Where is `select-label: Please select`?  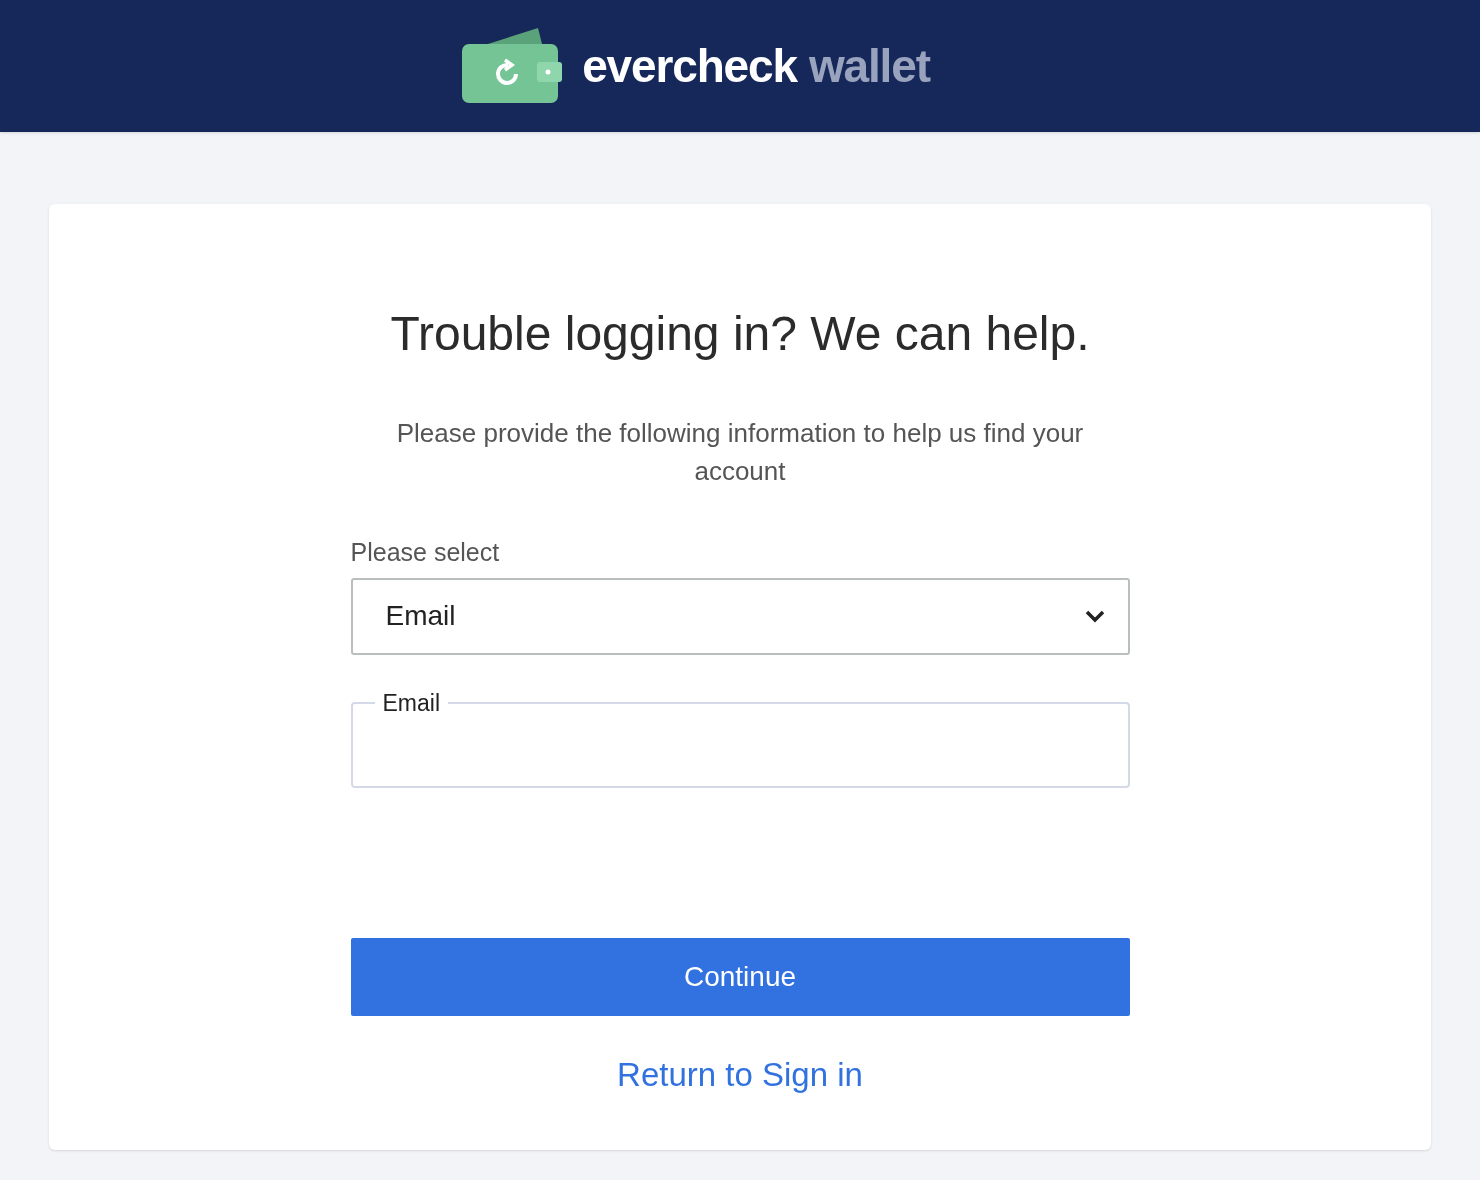
select-label: Please select is located at coordinates (425, 552).